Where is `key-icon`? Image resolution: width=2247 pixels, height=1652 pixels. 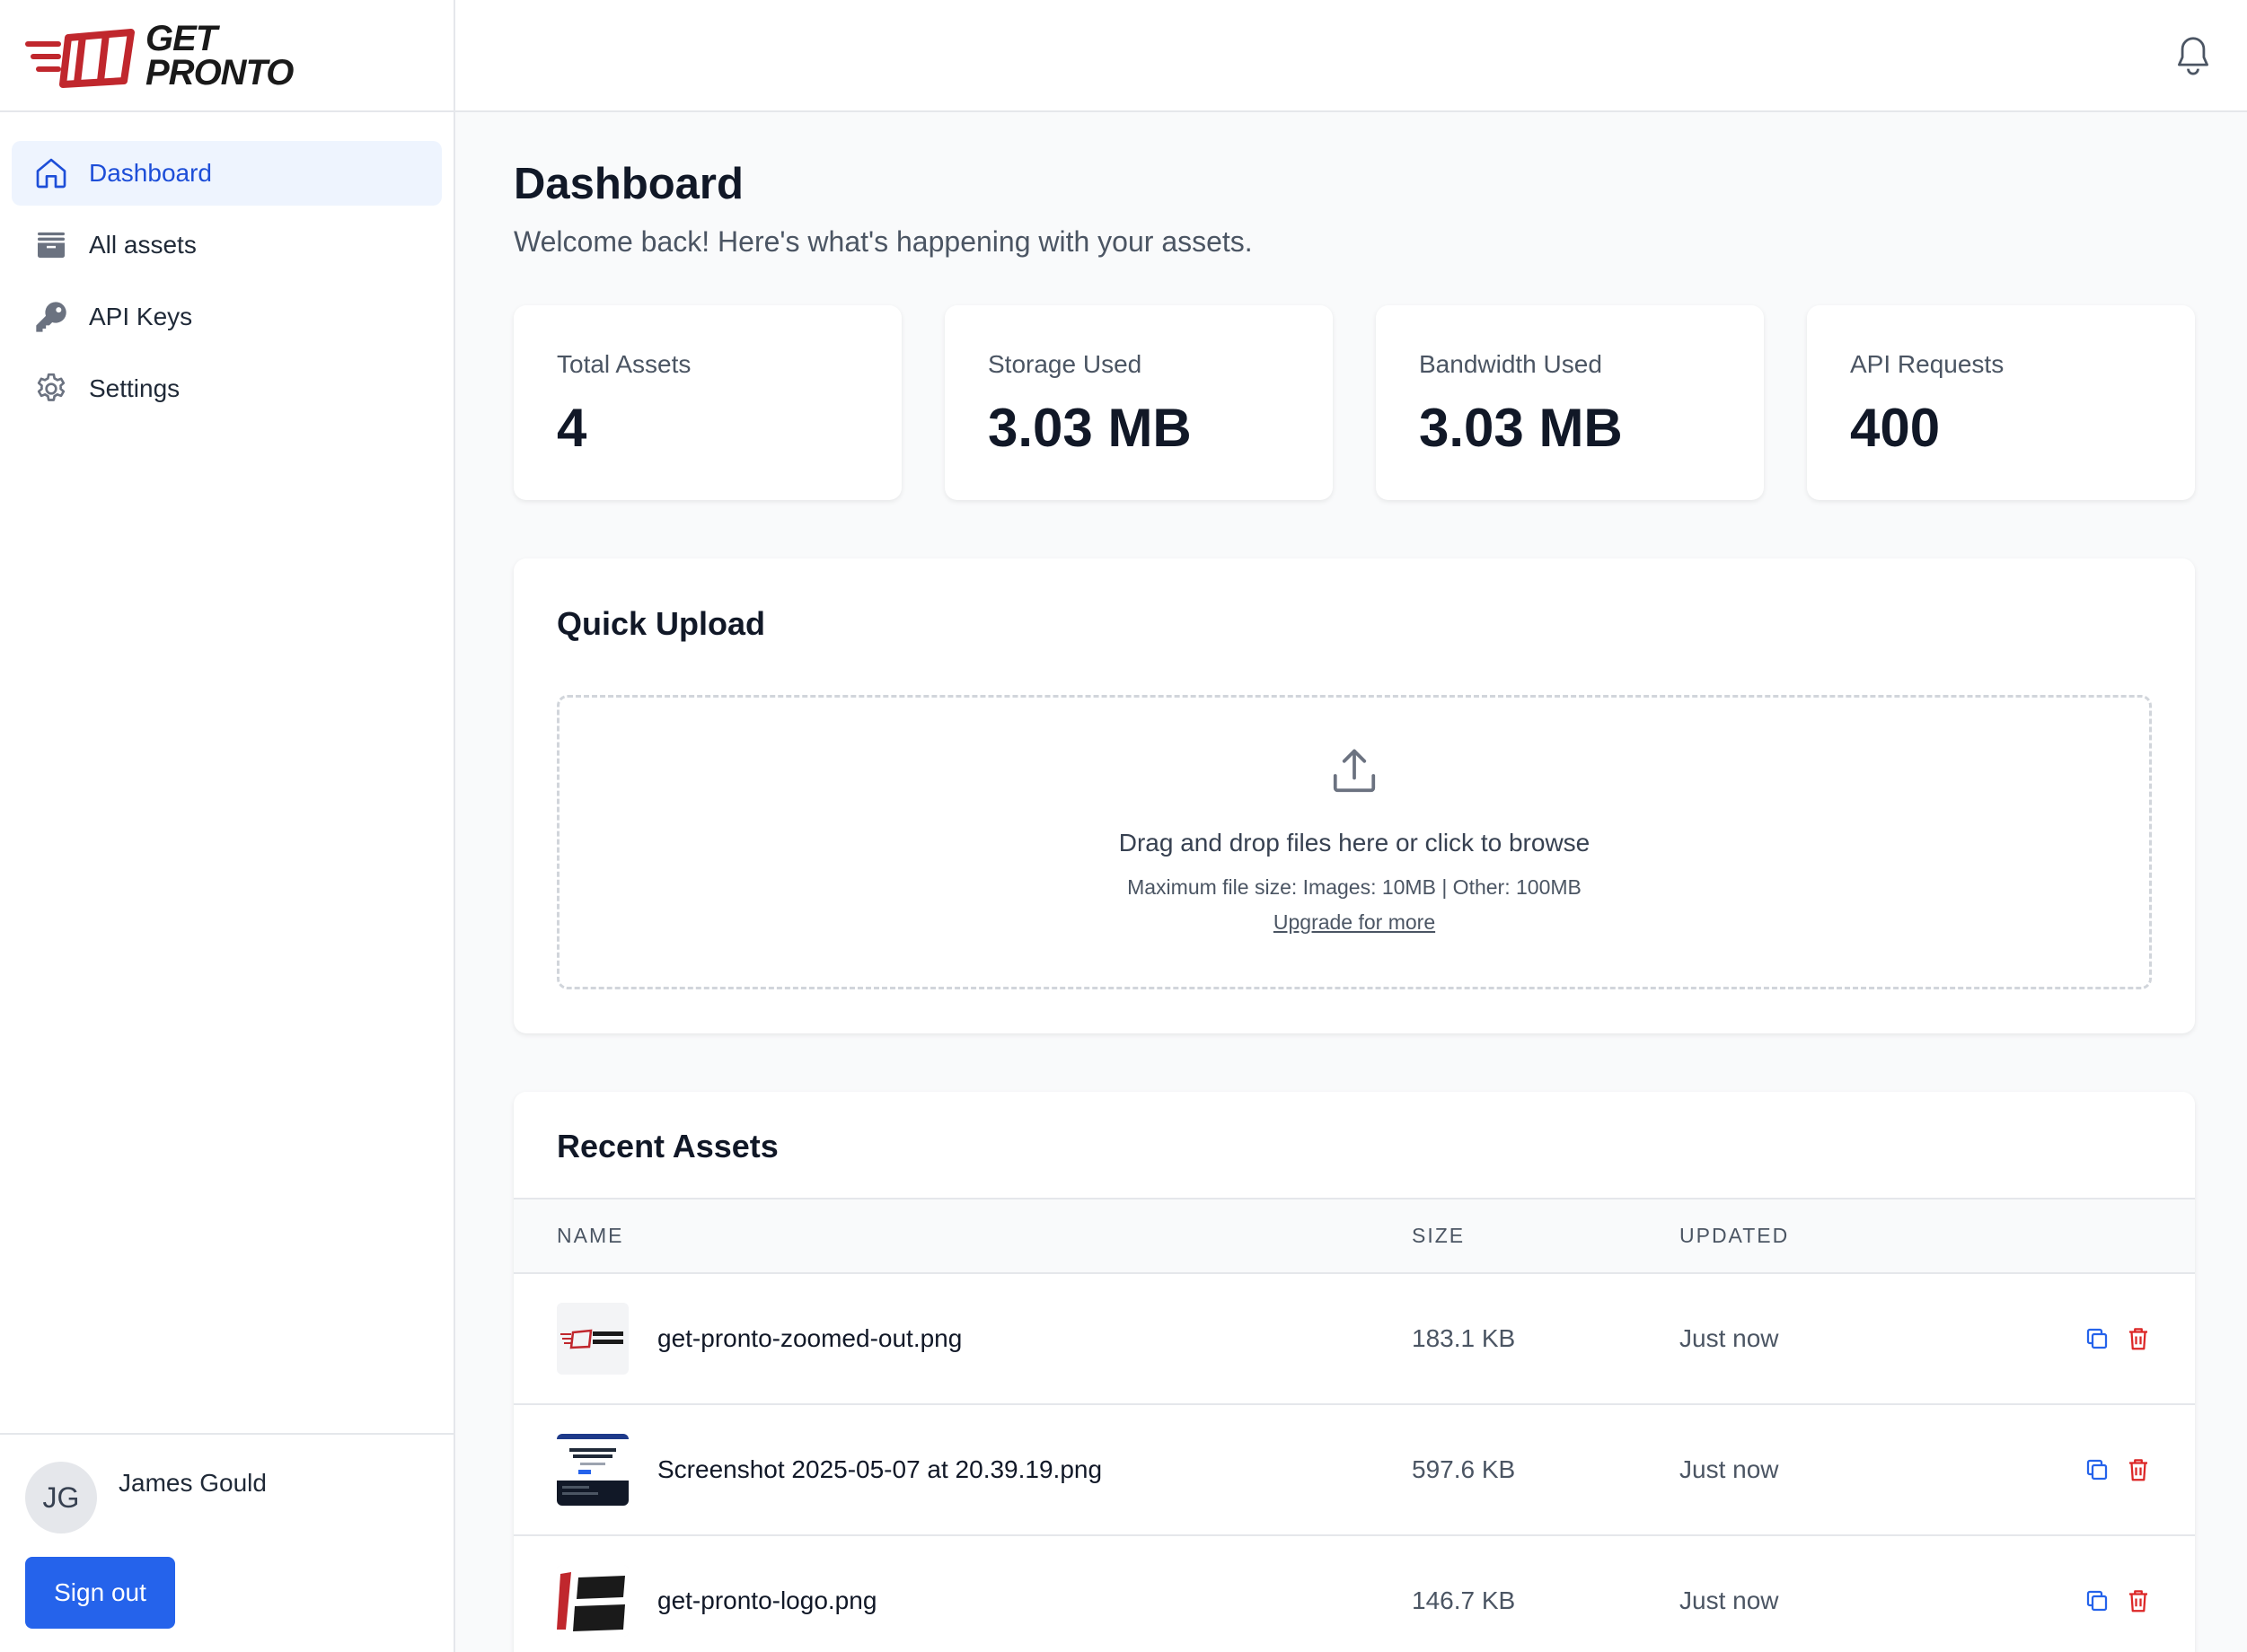 key-icon is located at coordinates (51, 317).